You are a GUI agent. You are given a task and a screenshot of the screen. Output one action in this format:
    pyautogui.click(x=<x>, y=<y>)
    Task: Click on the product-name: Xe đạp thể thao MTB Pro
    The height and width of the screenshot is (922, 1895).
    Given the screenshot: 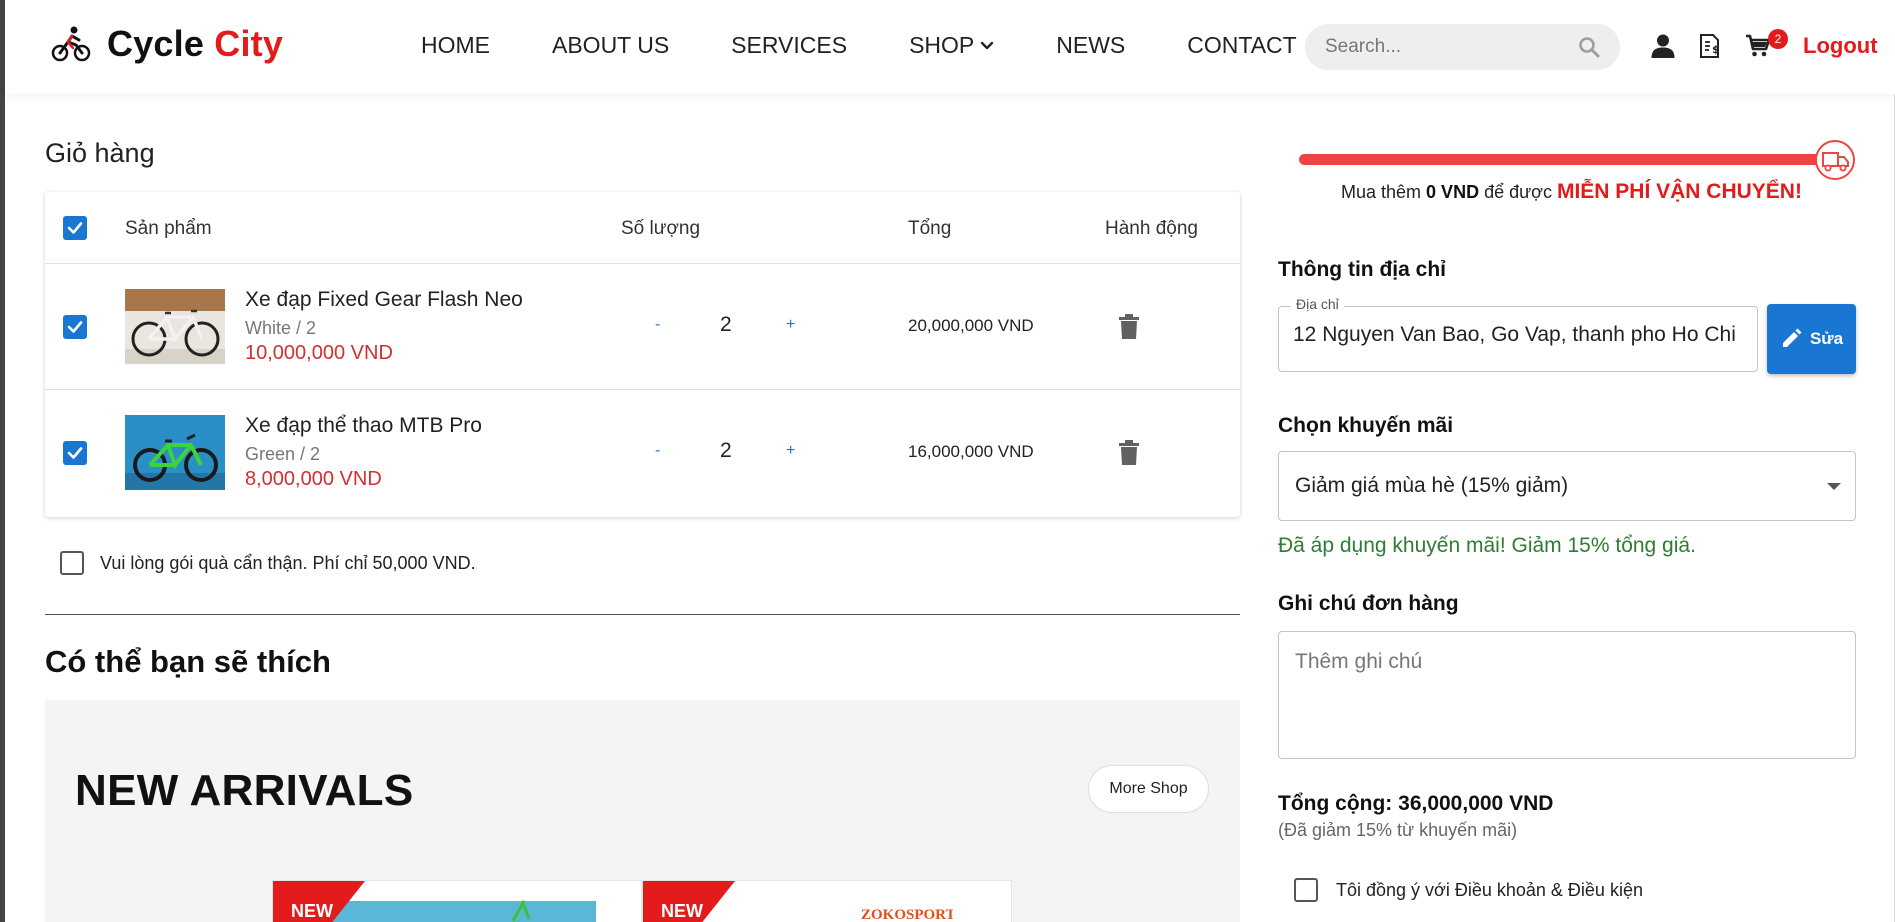 What is the action you would take?
    pyautogui.click(x=363, y=426)
    